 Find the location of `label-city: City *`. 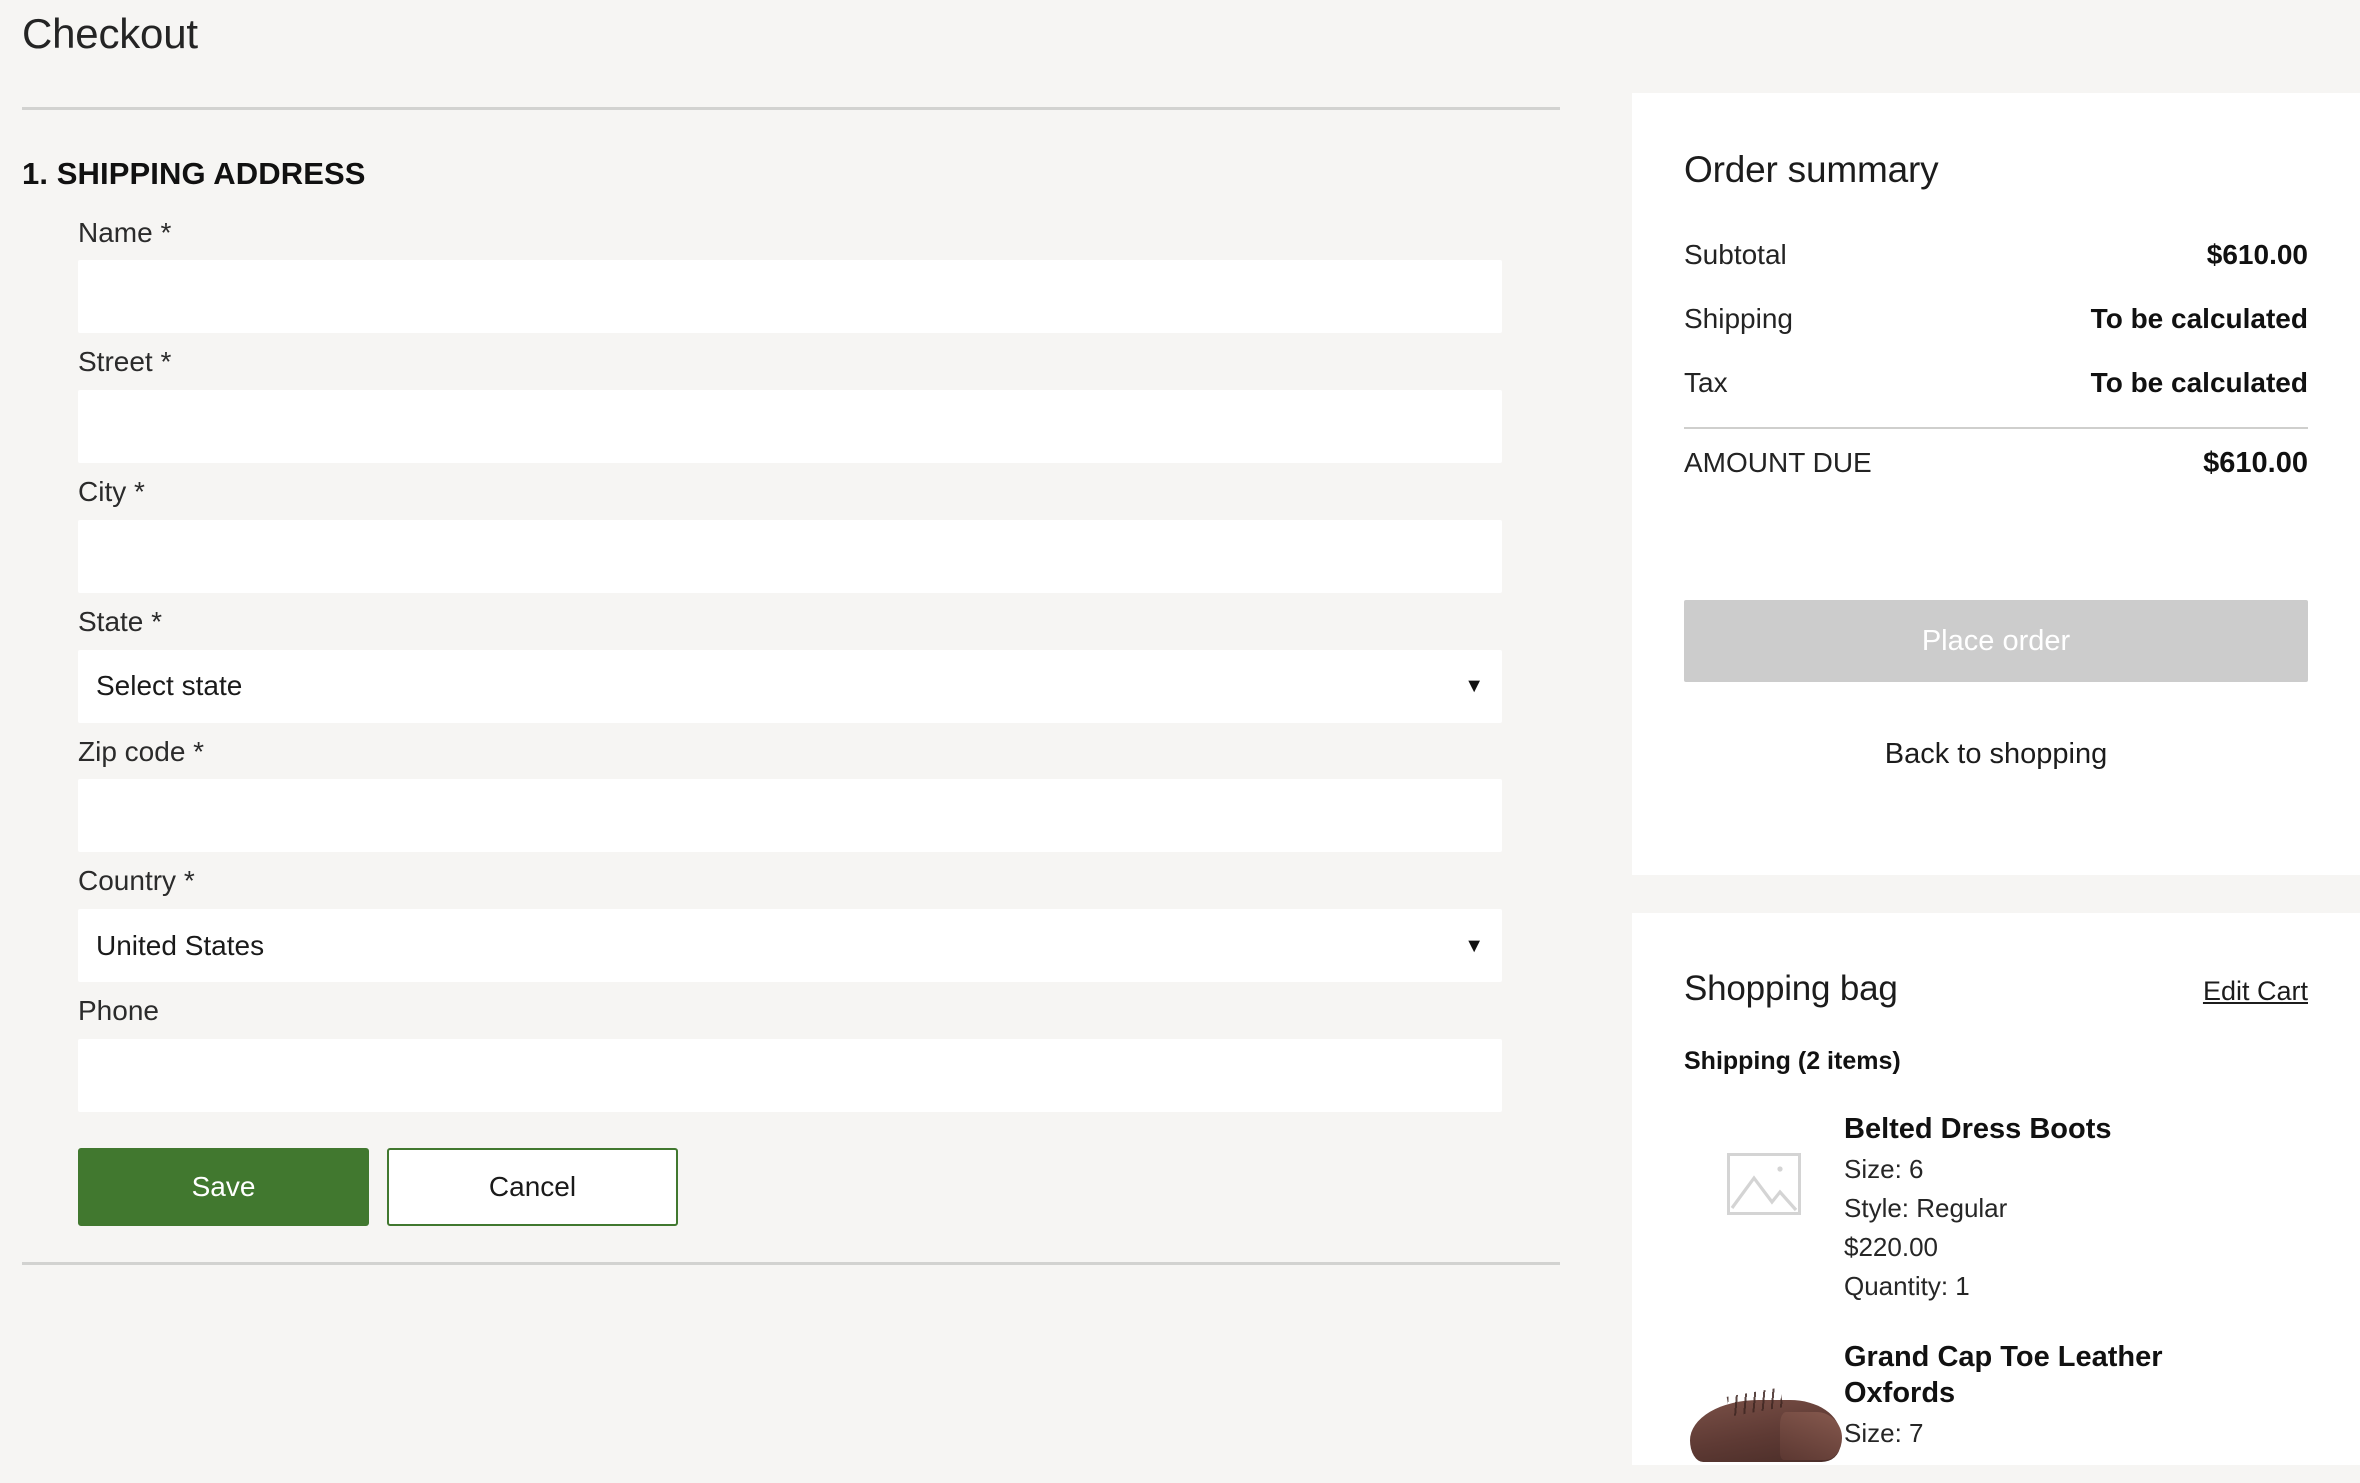

label-city: City * is located at coordinates (111, 492).